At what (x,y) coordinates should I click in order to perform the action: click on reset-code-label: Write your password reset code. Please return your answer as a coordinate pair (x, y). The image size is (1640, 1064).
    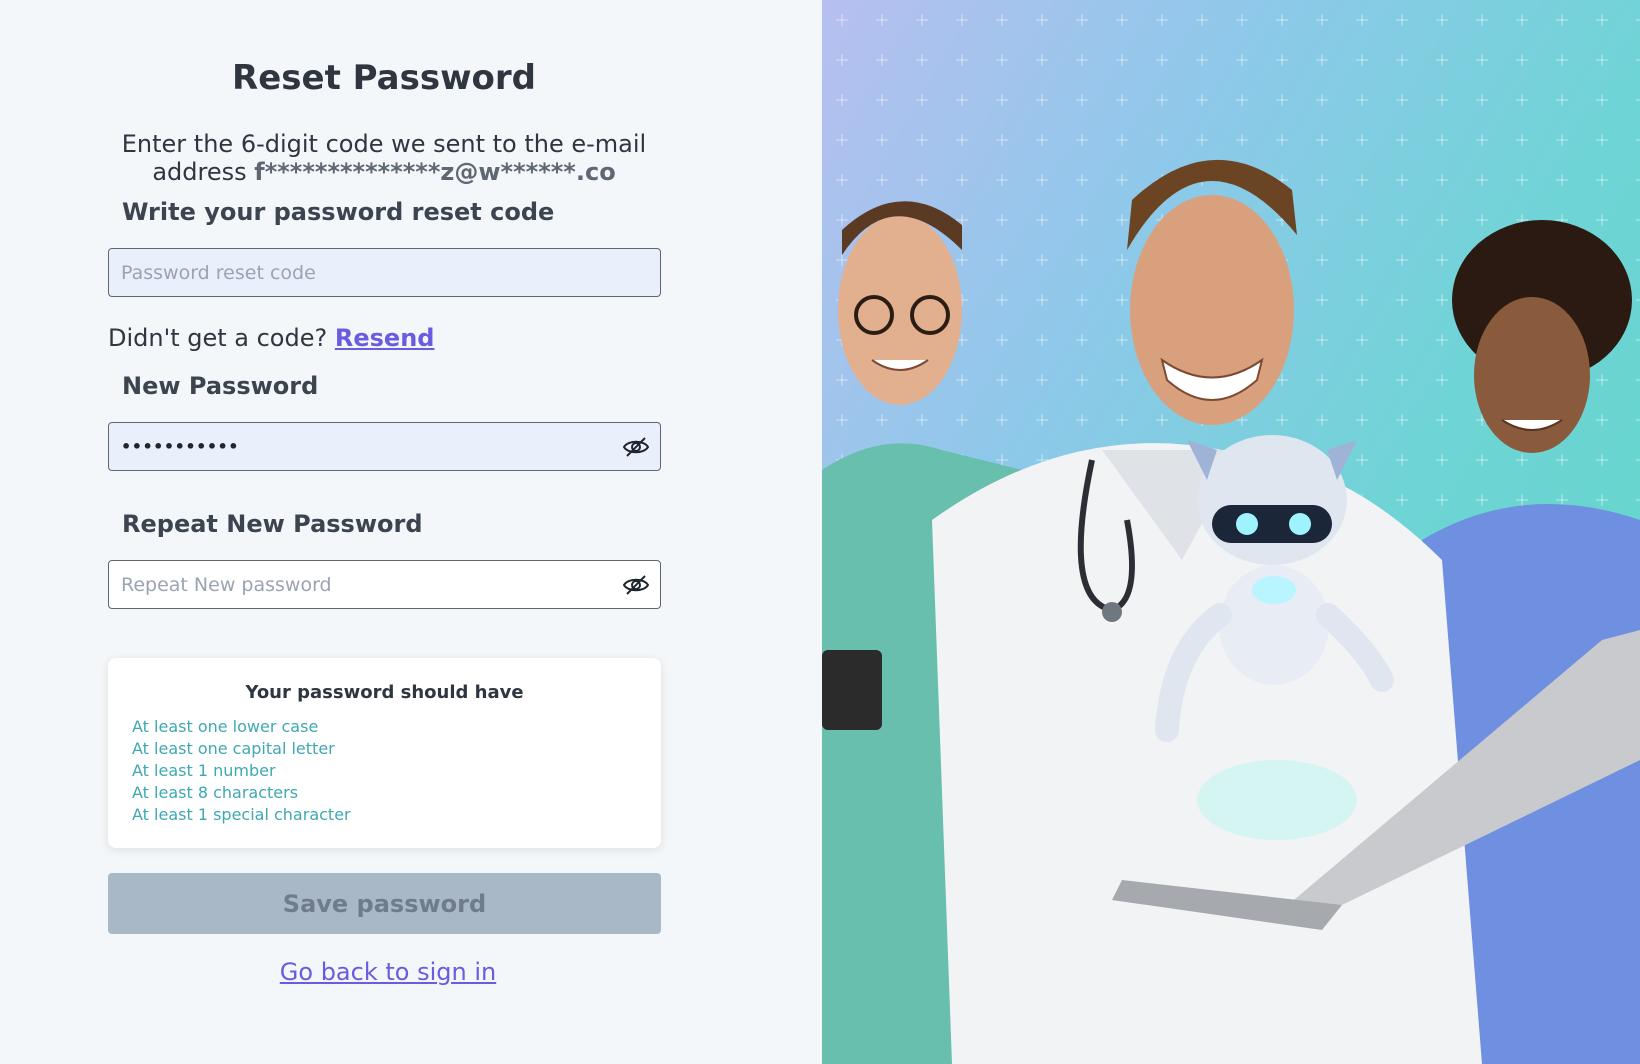
    Looking at the image, I should click on (338, 212).